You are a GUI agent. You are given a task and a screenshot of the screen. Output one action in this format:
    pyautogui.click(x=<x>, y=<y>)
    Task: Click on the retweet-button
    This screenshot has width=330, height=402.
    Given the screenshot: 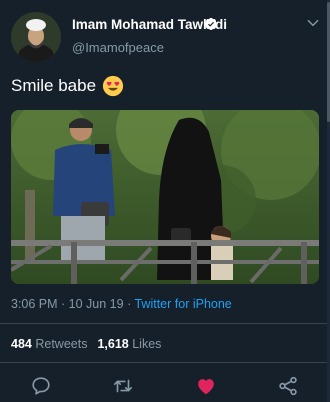 What is the action you would take?
    pyautogui.click(x=123, y=386)
    